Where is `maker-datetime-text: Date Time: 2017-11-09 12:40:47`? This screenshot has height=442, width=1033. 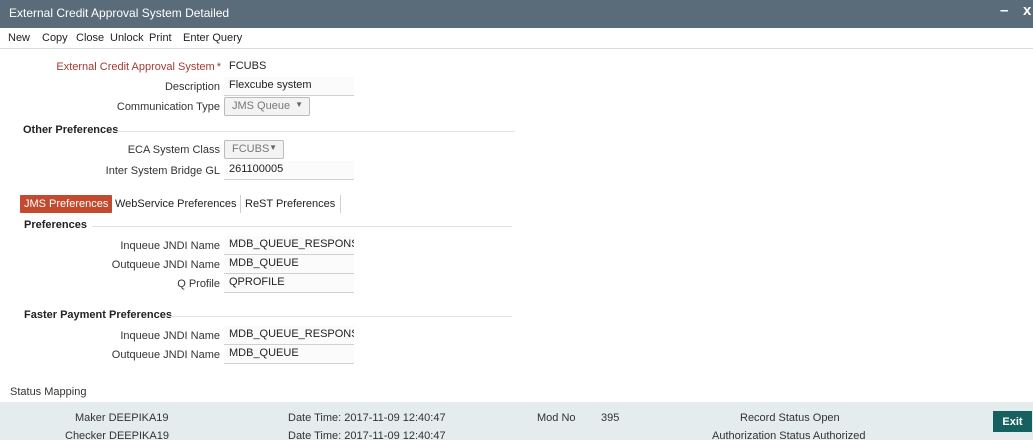 maker-datetime-text: Date Time: 2017-11-09 12:40:47 is located at coordinates (367, 418).